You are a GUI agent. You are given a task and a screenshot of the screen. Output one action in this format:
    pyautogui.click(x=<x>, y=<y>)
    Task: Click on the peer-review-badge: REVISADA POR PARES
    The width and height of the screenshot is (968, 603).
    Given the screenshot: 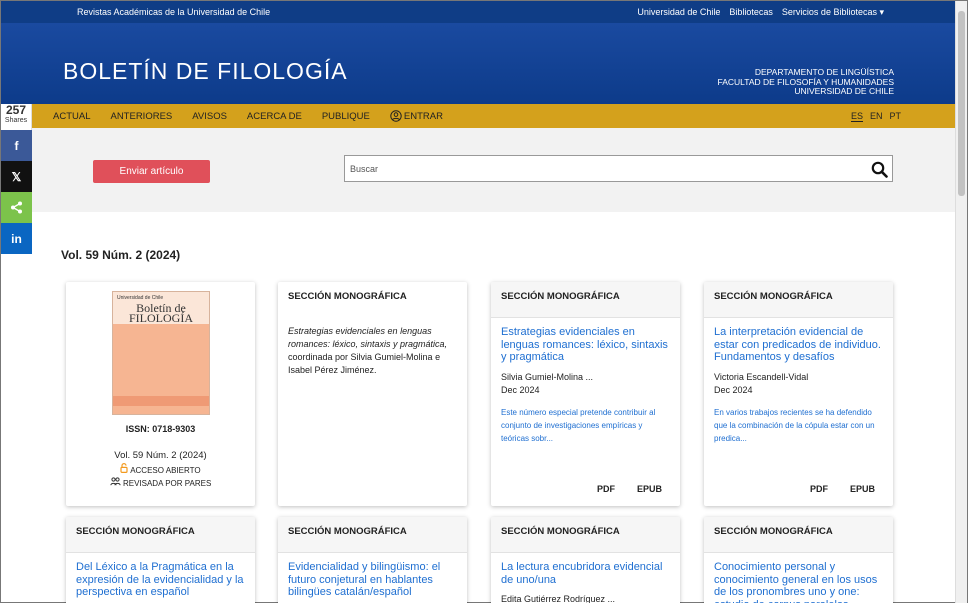 What is the action you would take?
    pyautogui.click(x=160, y=482)
    